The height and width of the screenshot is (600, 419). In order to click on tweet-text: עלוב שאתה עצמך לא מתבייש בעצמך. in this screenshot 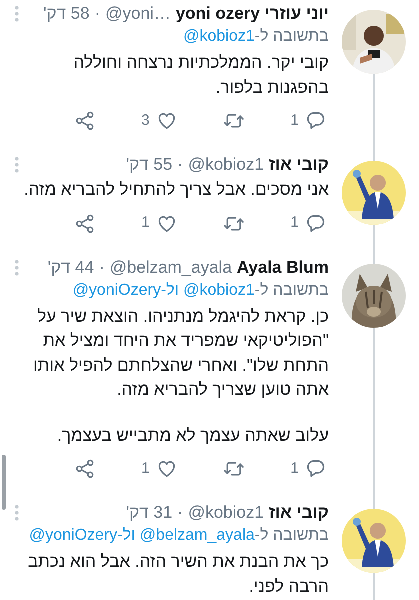, I will do `click(192, 435)`.